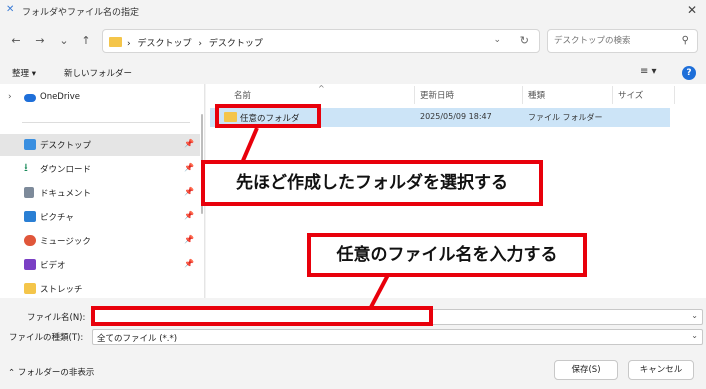  I want to click on navigation-bar: ← → ⌄ ↑ › デスクトップ › デスクトップ ⌄ ↻ ⚲, so click(353, 41).